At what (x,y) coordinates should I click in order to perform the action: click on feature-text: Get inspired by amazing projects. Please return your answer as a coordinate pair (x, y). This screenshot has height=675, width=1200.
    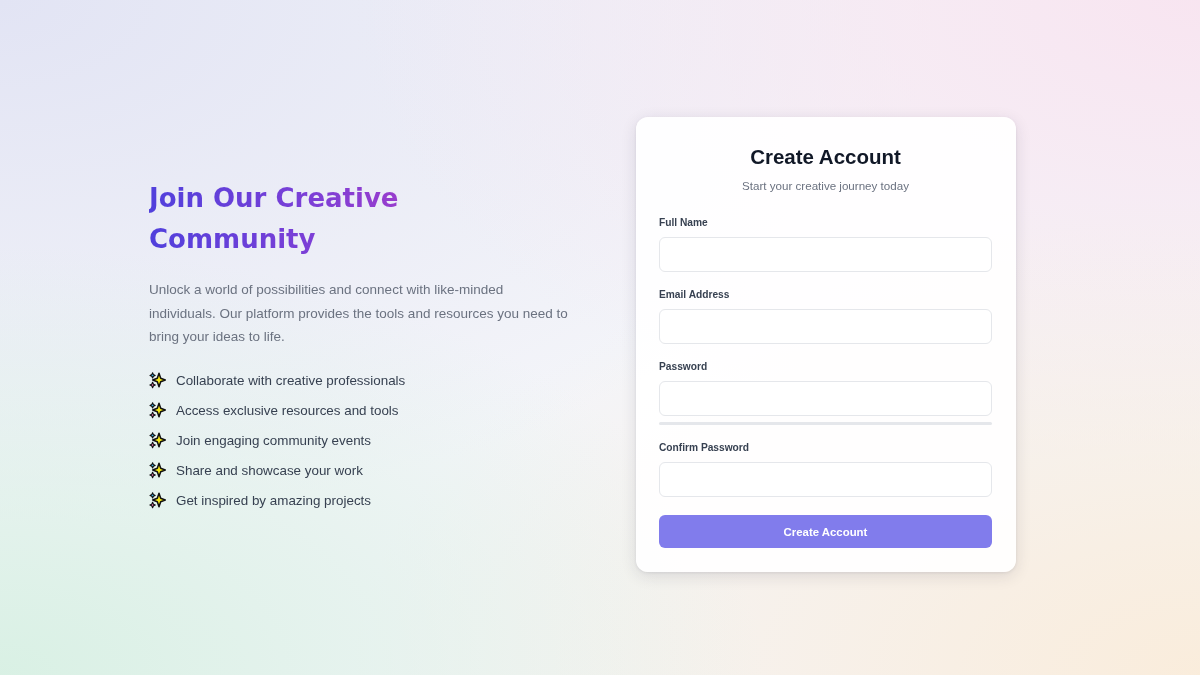
    Looking at the image, I should click on (273, 501).